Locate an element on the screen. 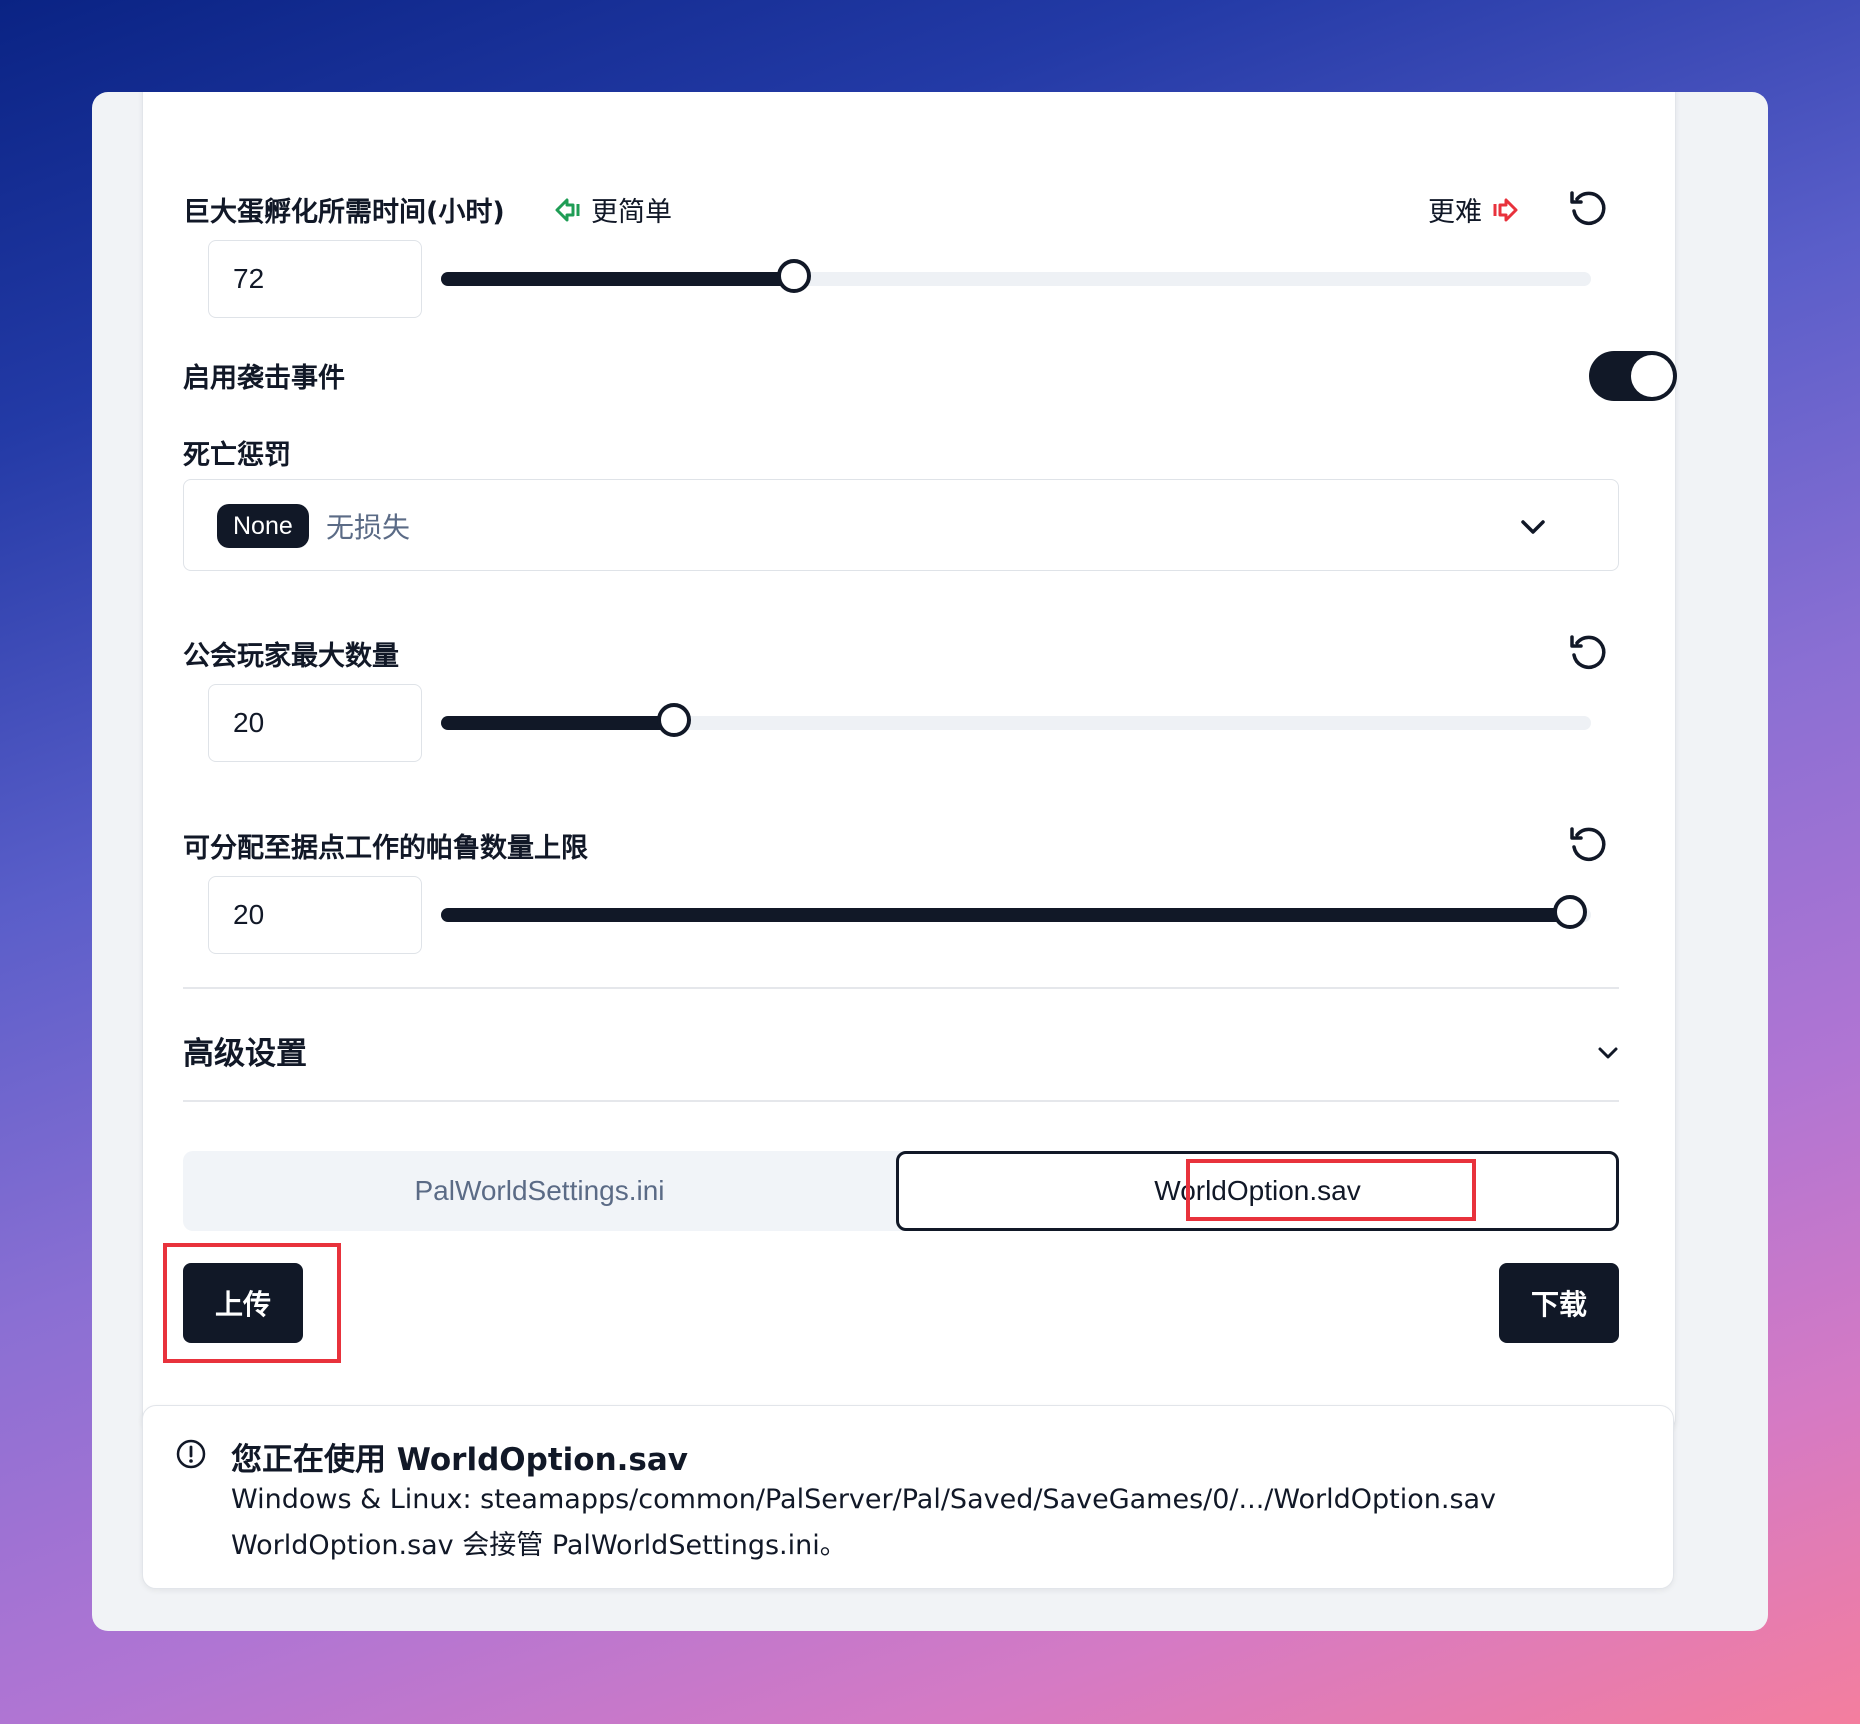 This screenshot has height=1724, width=1860. base-camp-workers-input: 20 is located at coordinates (315, 915).